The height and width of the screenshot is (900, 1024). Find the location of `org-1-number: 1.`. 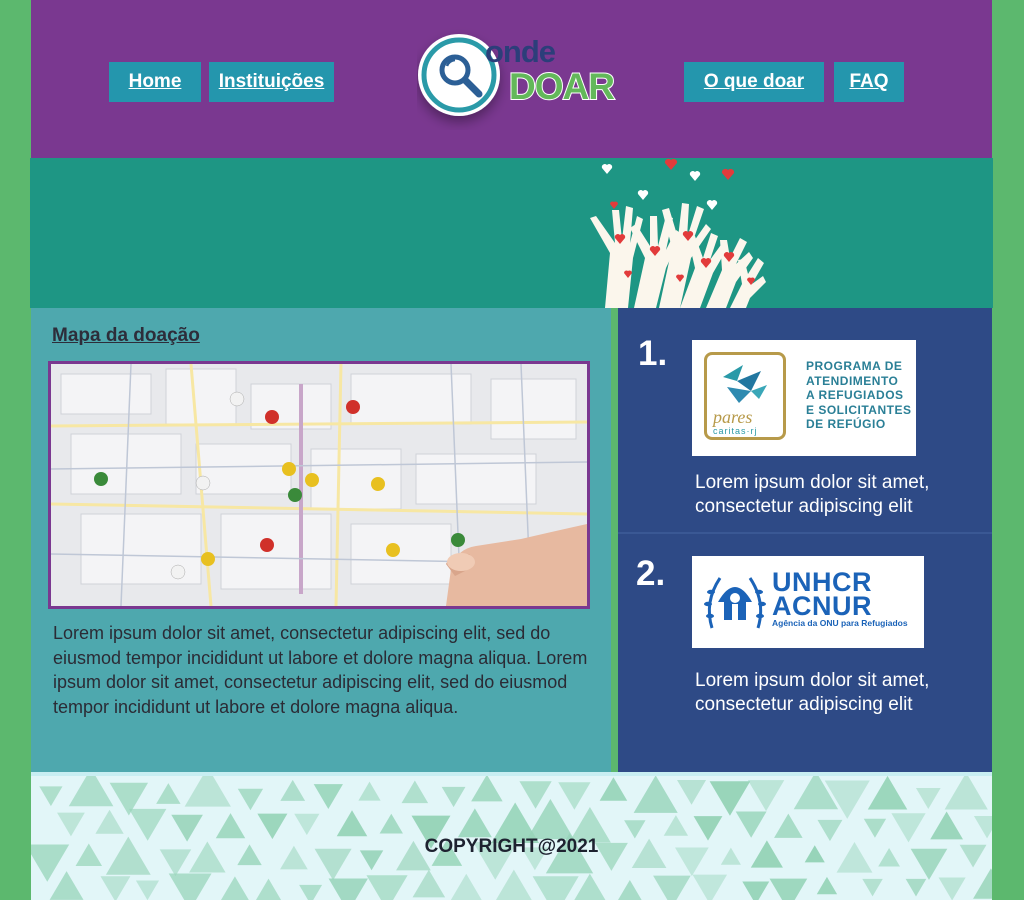

org-1-number: 1. is located at coordinates (653, 353).